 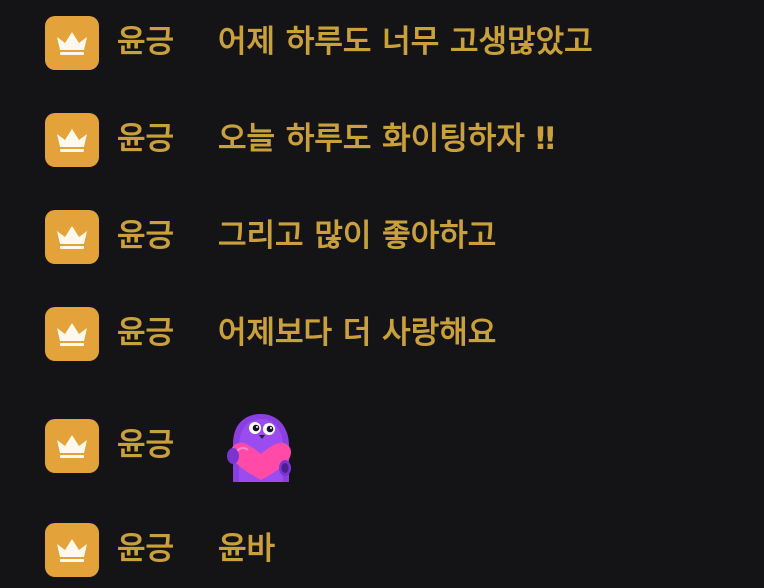 What do you see at coordinates (382, 552) in the screenshot?
I see `chat-message: 윤긍 윤바` at bounding box center [382, 552].